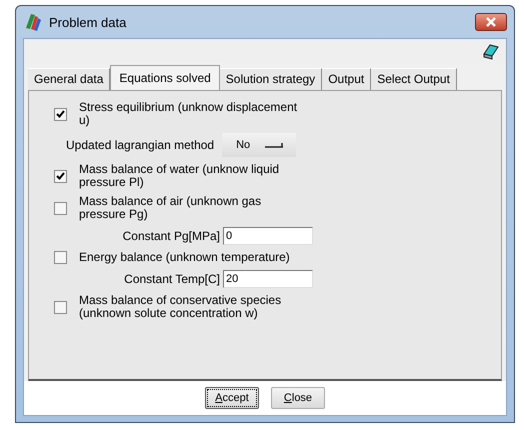 The image size is (524, 430). I want to click on tab: Select Output, so click(414, 79).